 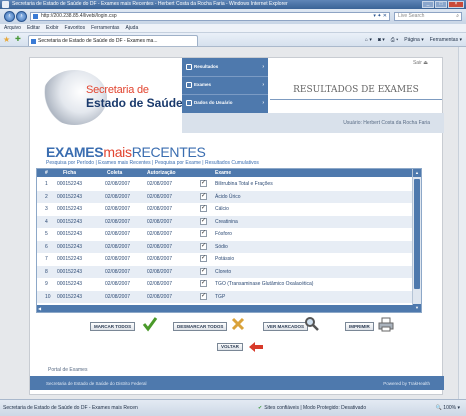 What do you see at coordinates (428, 4) in the screenshot?
I see `minimize-button: _` at bounding box center [428, 4].